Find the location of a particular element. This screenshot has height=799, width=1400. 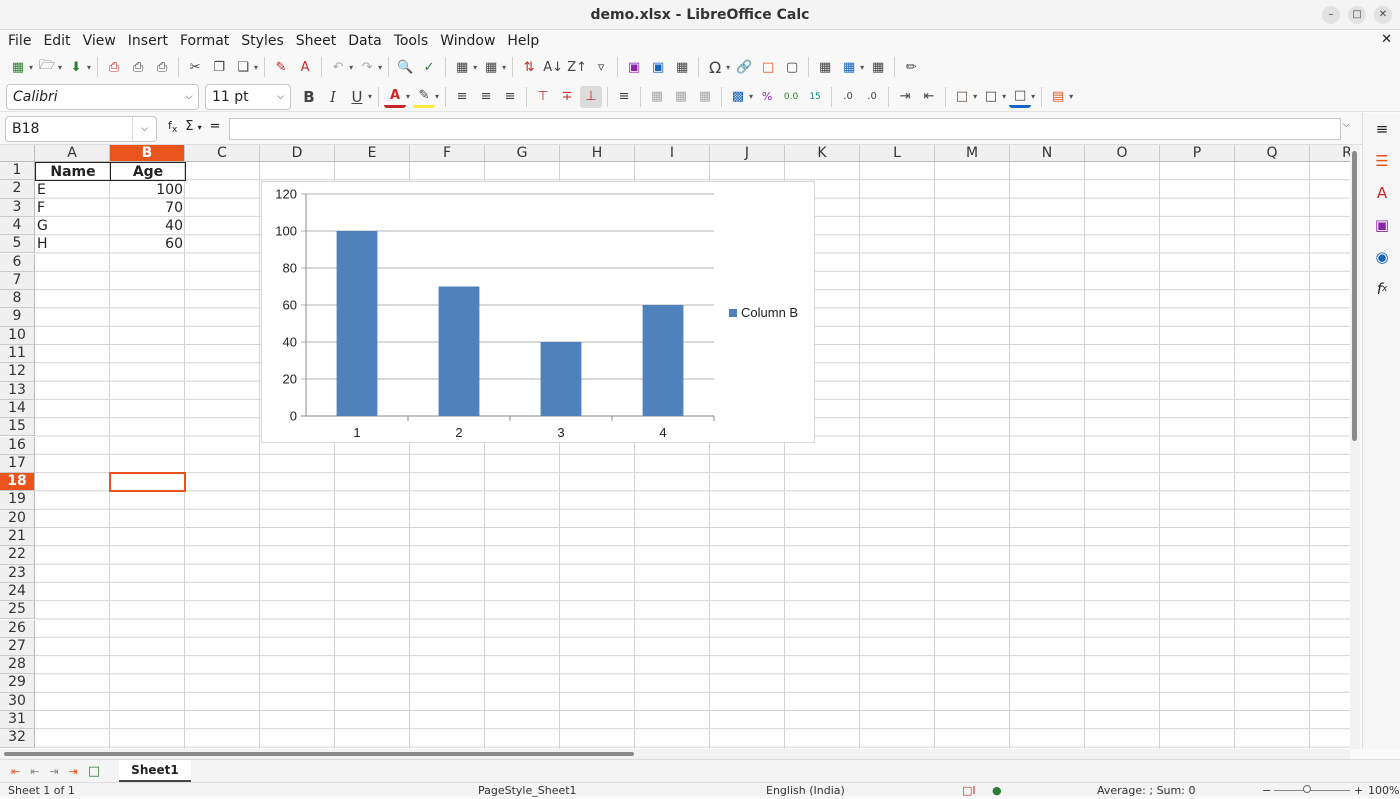

column-header-h: H is located at coordinates (597, 153).